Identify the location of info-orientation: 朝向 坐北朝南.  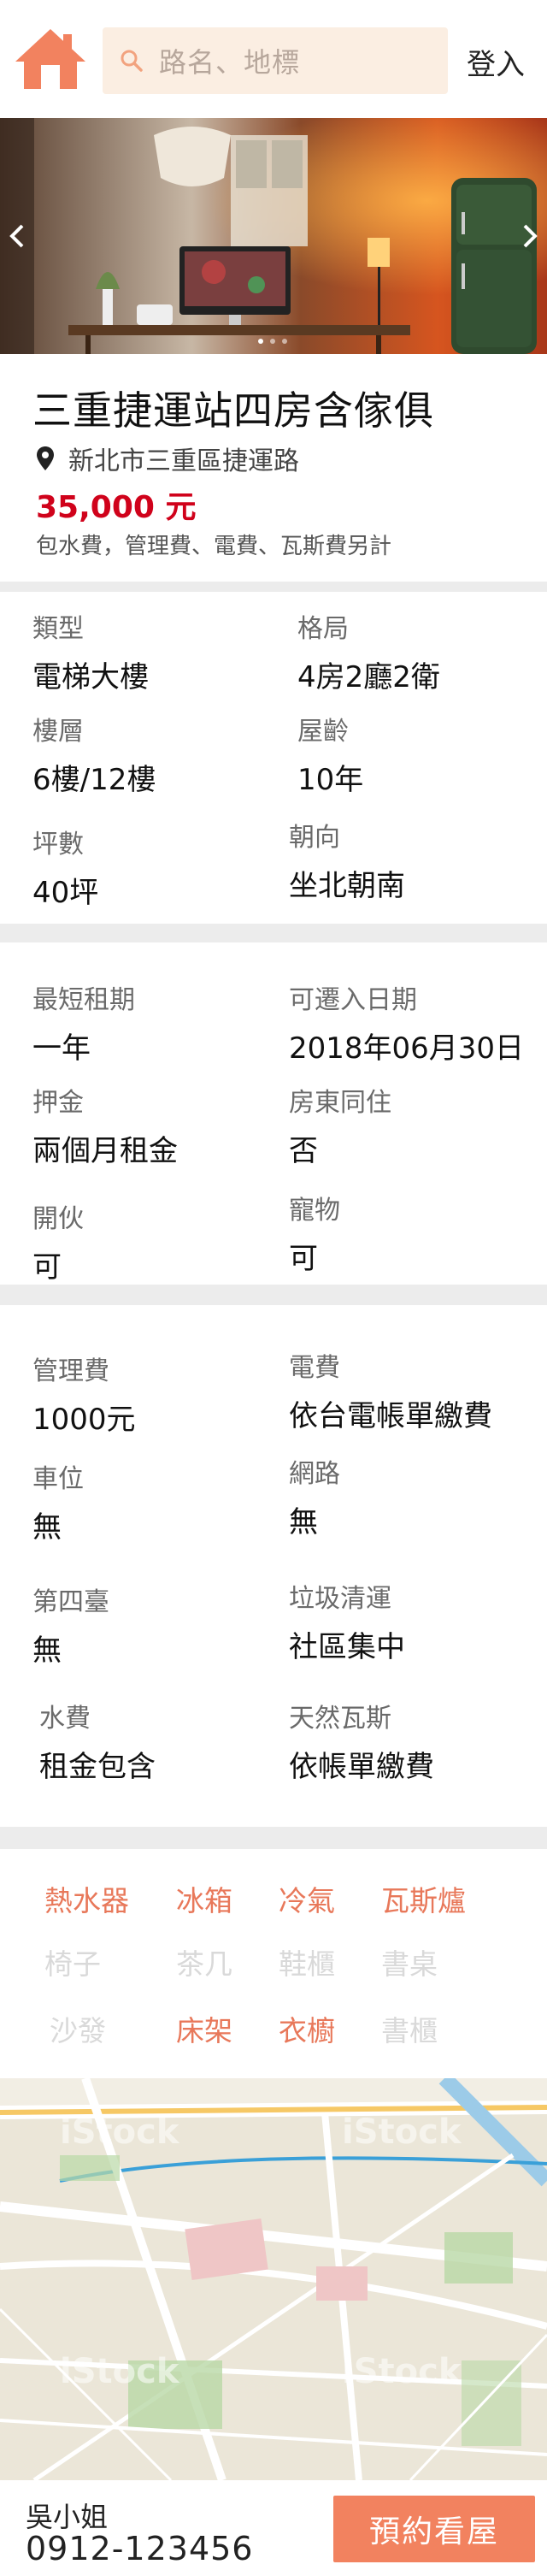
(347, 860).